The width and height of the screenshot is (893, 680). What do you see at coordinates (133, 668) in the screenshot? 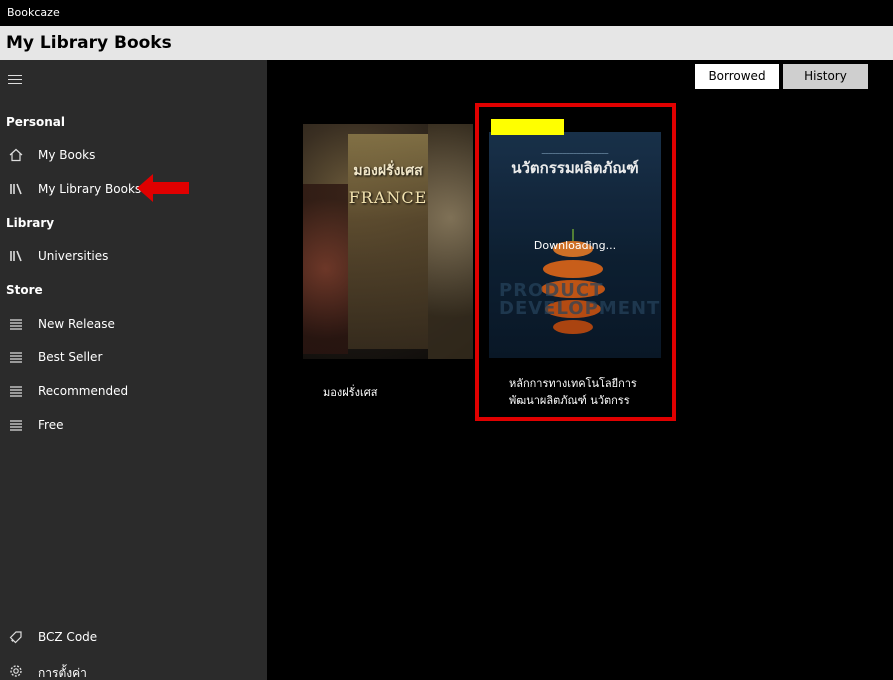
I see `sidebar-item-settings: การตั้งค่า` at bounding box center [133, 668].